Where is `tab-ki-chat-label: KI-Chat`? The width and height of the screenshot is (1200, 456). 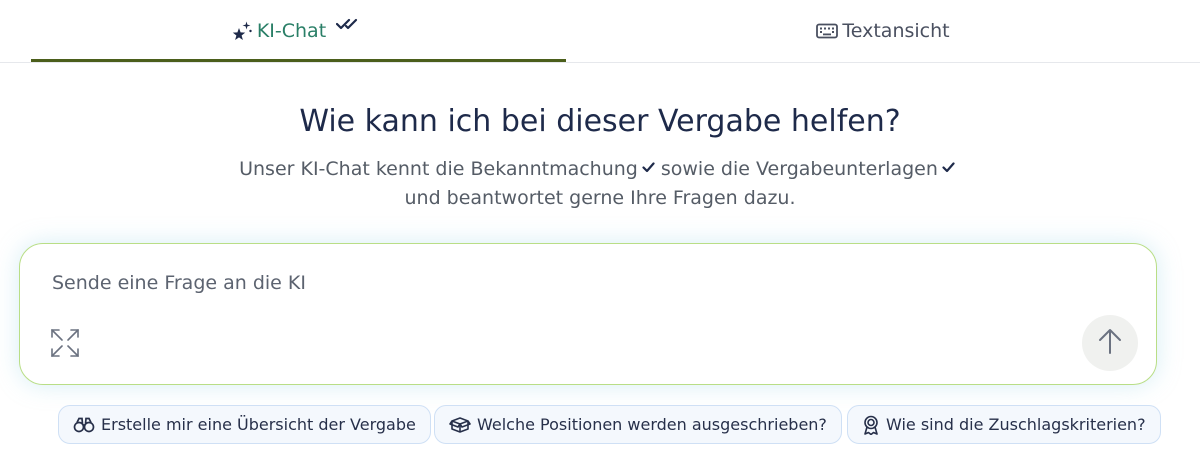 tab-ki-chat-label: KI-Chat is located at coordinates (291, 30).